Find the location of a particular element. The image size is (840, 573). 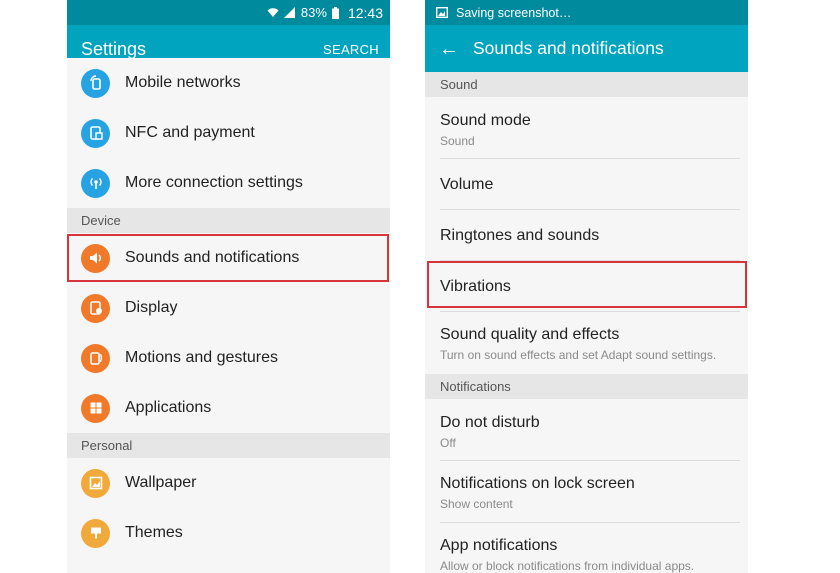

item-title: Sound quality and effects is located at coordinates (530, 334).